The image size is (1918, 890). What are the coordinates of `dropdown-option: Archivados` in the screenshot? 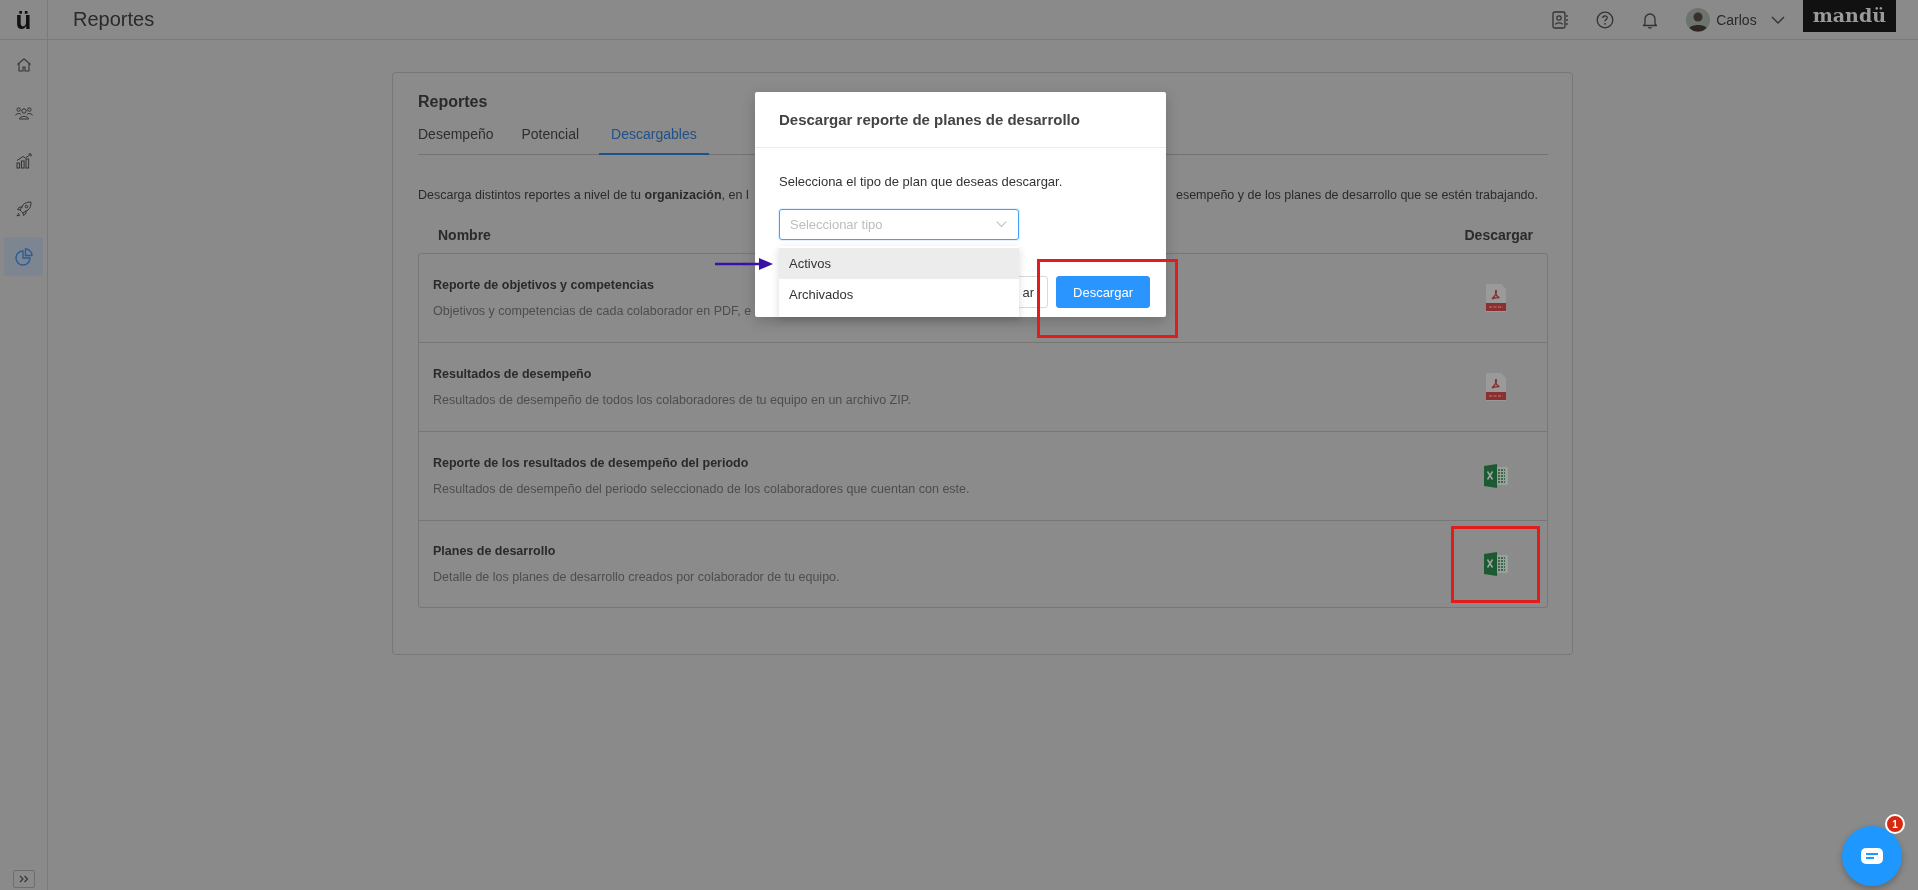 It's located at (899, 294).